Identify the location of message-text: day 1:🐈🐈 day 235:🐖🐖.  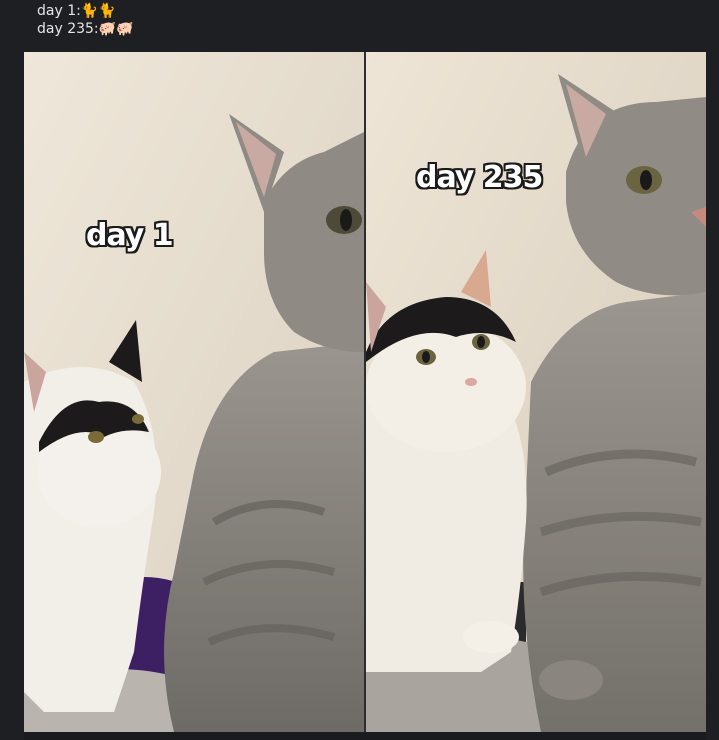
(85, 20).